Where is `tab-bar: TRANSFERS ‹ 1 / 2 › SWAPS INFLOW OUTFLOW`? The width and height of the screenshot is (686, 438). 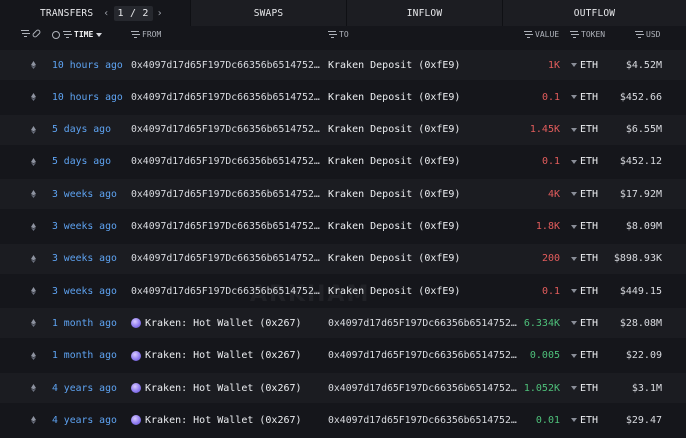 tab-bar: TRANSFERS ‹ 1 / 2 › SWAPS INFLOW OUTFLOW is located at coordinates (343, 13).